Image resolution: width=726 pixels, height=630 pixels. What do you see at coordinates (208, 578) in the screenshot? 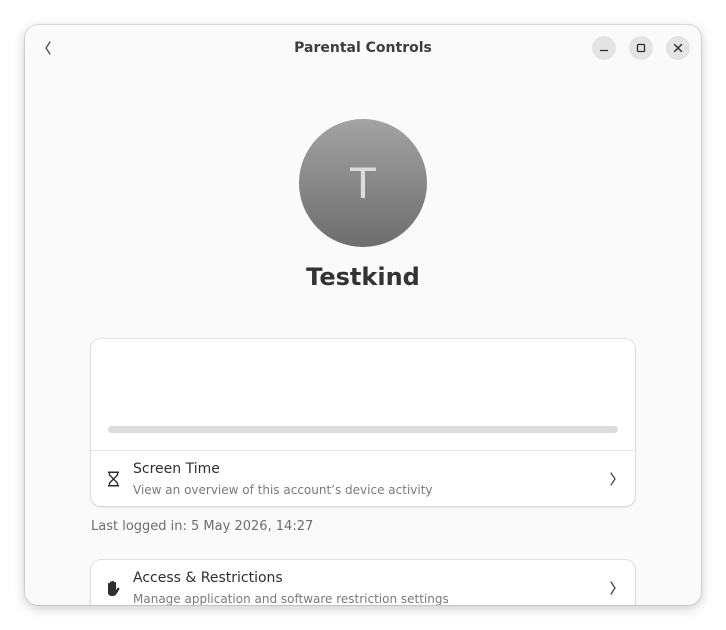
I see `access-restrictions-title: Access & Restrictions` at bounding box center [208, 578].